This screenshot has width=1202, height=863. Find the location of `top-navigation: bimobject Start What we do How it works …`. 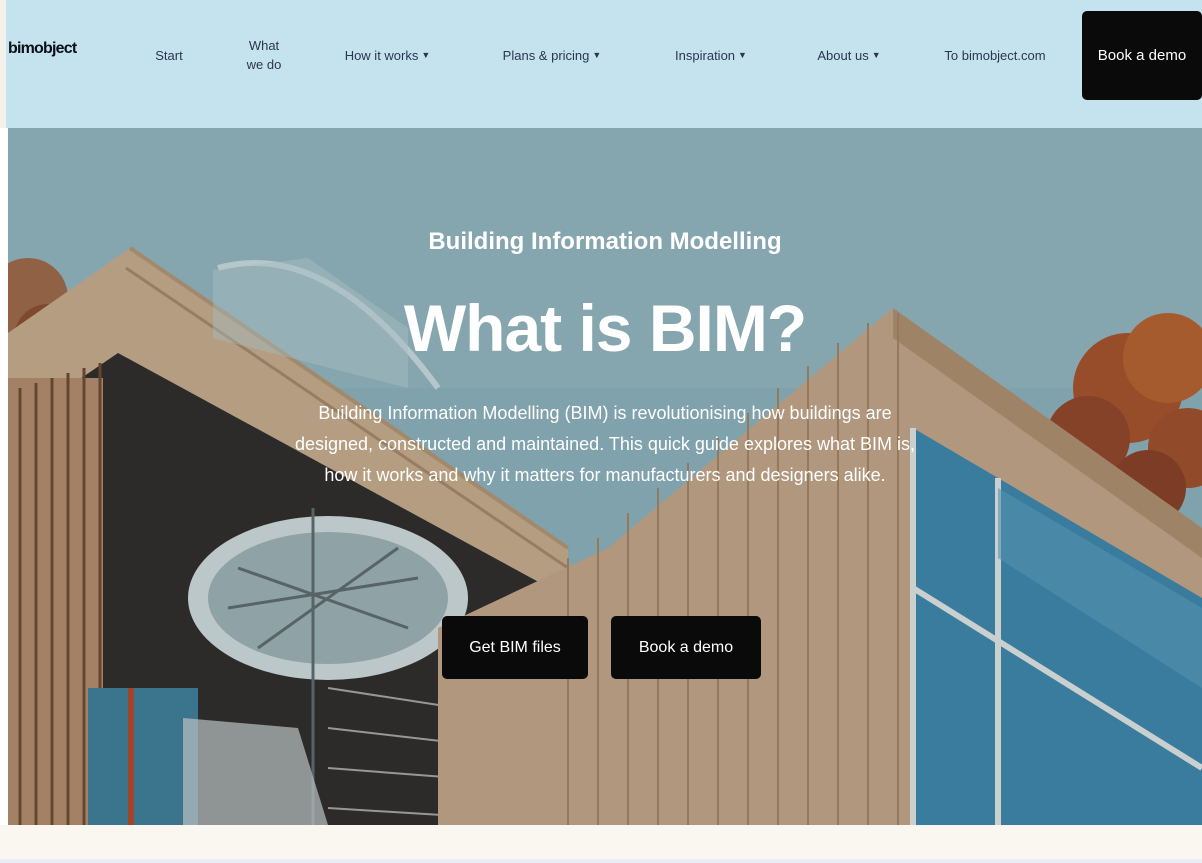

top-navigation: bimobject Start What we do How it works … is located at coordinates (601, 64).